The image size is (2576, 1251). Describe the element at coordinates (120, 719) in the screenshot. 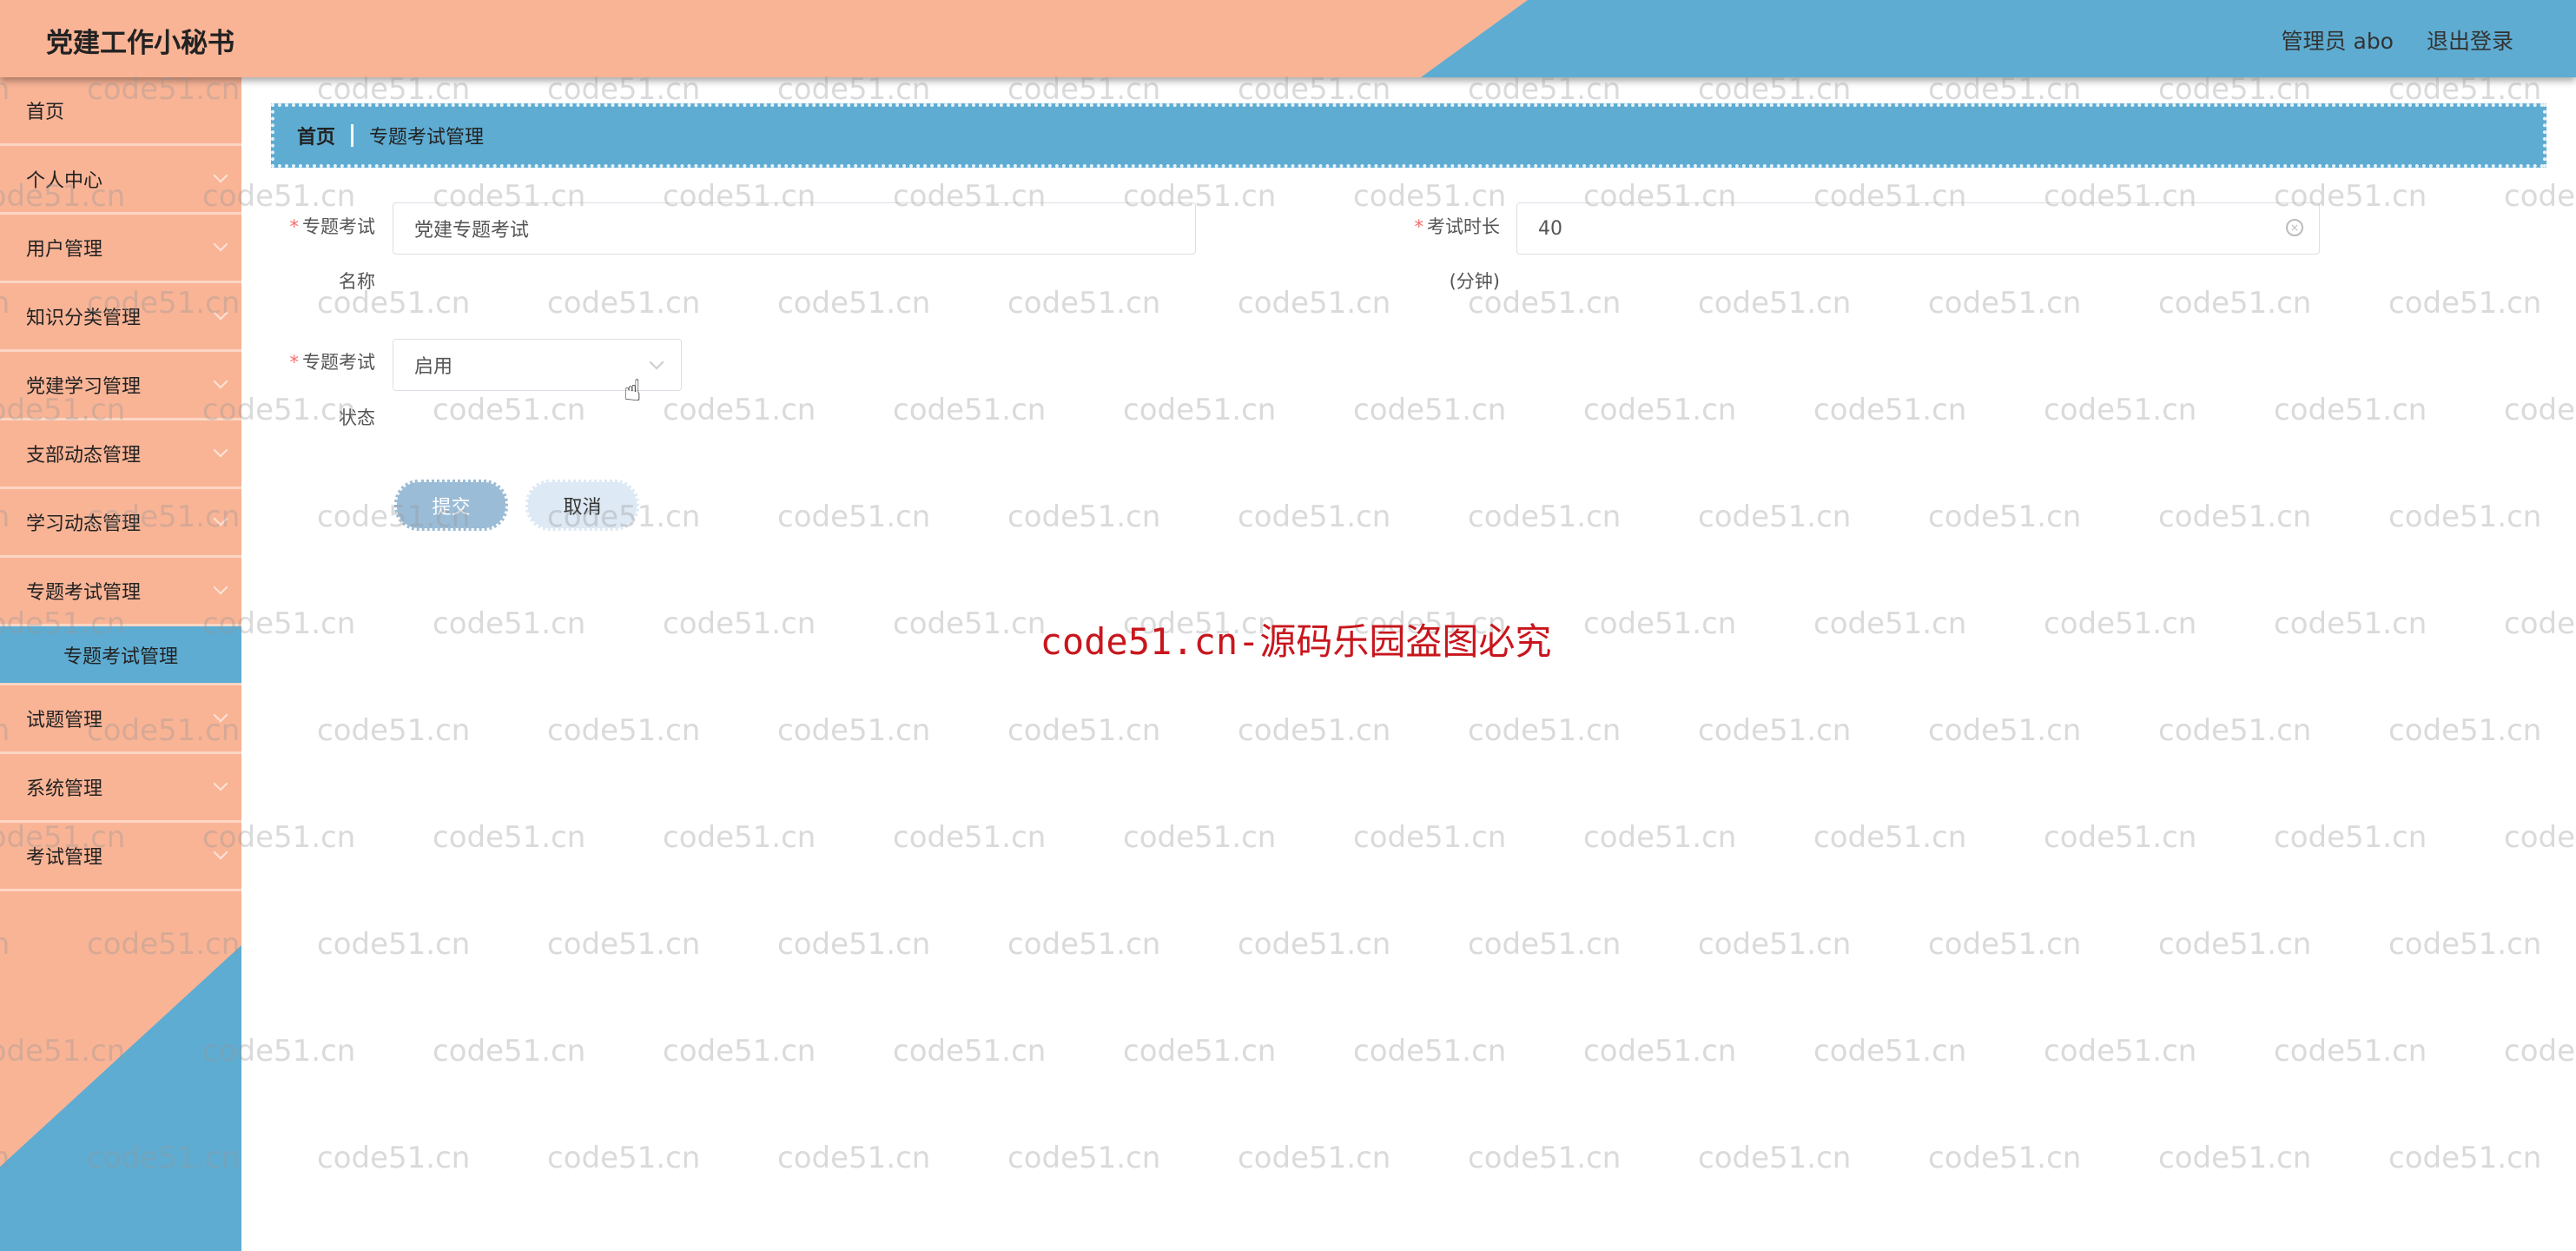

I see `sidebar-item: 试题管理` at that location.